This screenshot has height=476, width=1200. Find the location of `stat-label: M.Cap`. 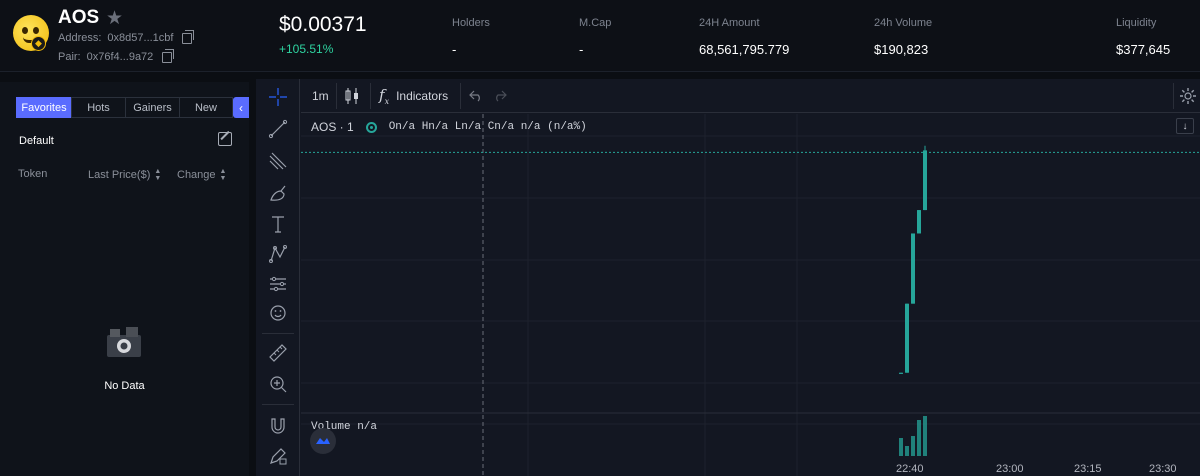

stat-label: M.Cap is located at coordinates (595, 23).